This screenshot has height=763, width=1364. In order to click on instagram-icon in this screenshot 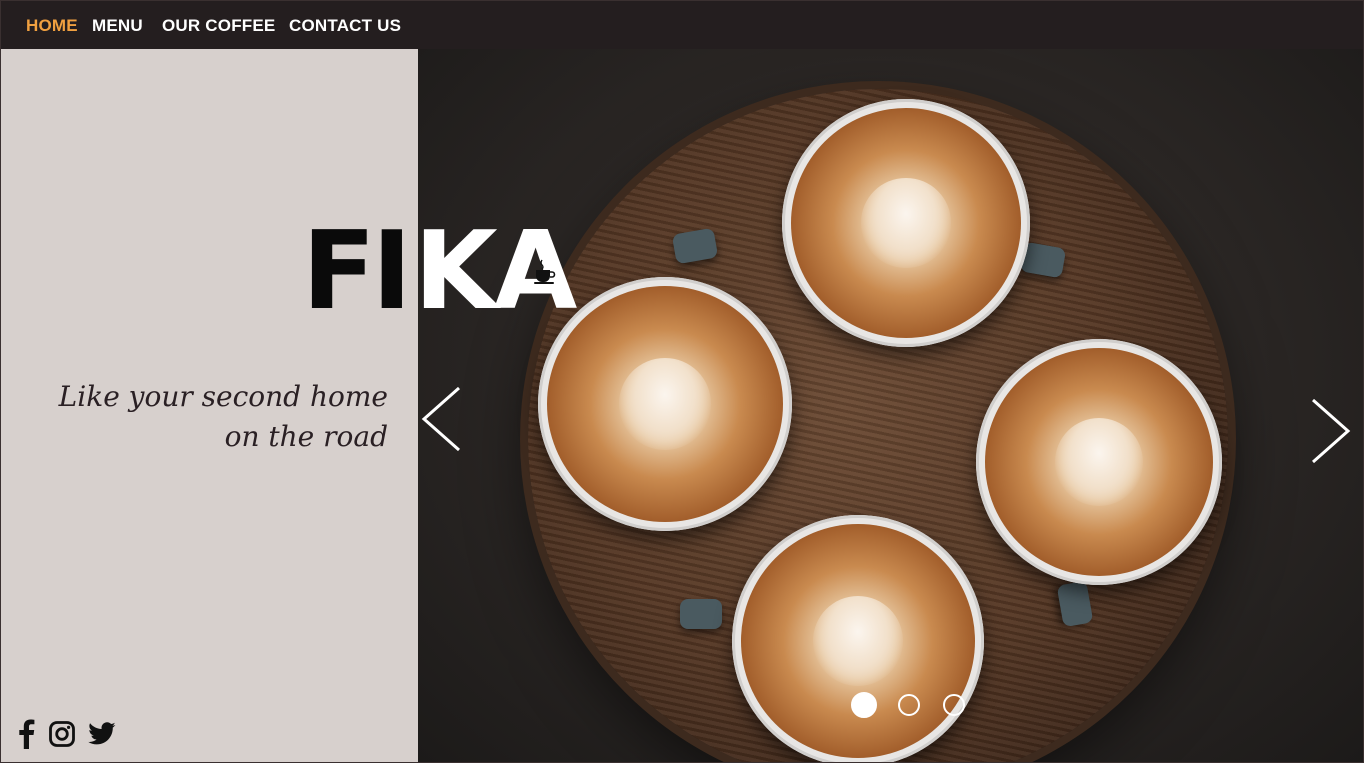, I will do `click(62, 736)`.